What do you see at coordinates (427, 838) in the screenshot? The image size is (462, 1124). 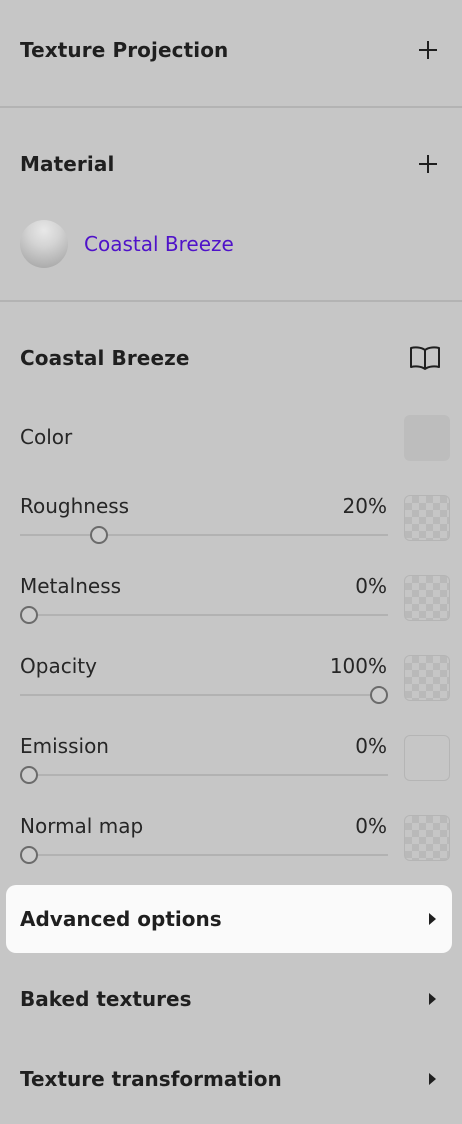 I see `normal-map-texture-slot` at bounding box center [427, 838].